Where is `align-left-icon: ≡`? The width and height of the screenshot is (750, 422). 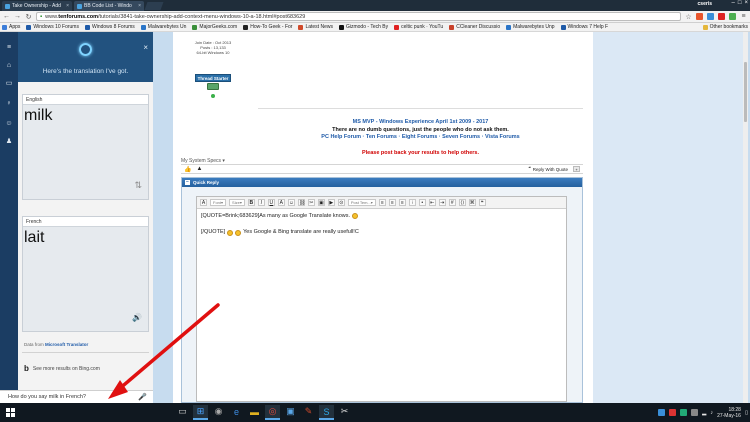
align-left-icon: ≡ is located at coordinates (382, 202).